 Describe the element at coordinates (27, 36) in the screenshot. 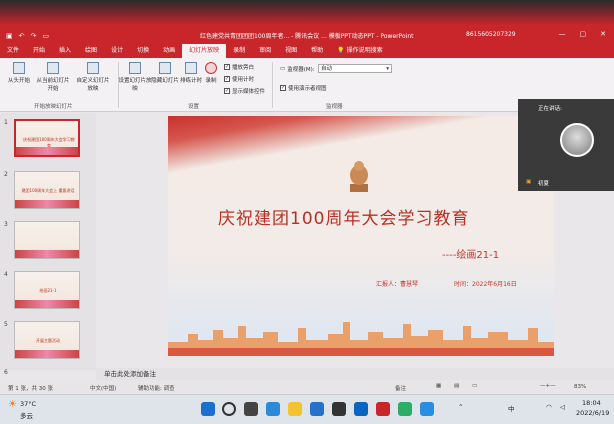

I see `quick-access: ▣ ↶ ↷ ▭` at that location.